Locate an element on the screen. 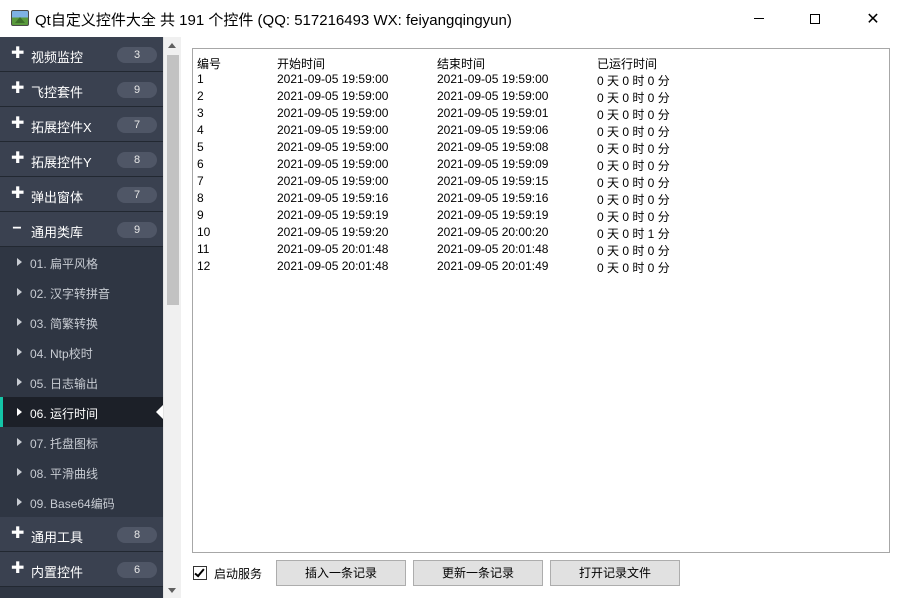 This screenshot has width=902, height=598. cell-start-time: 2021-09-05 19:59:16 is located at coordinates (333, 198).